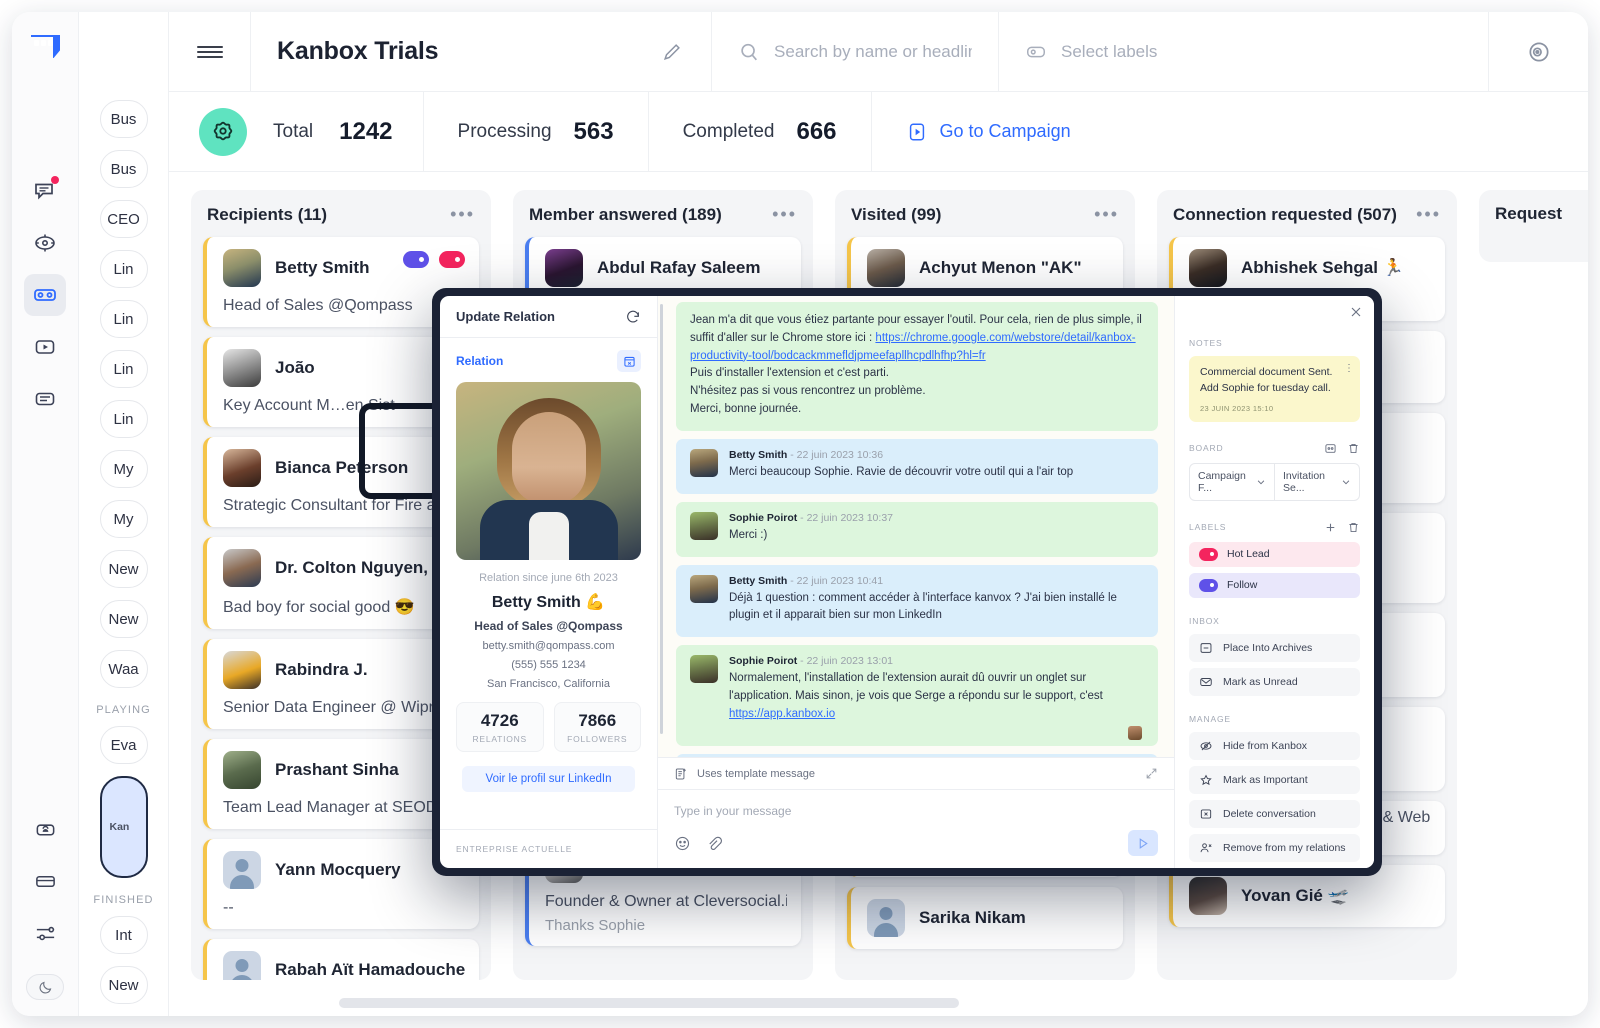 The height and width of the screenshot is (1028, 1600). What do you see at coordinates (1143, 843) in the screenshot?
I see `send-button` at bounding box center [1143, 843].